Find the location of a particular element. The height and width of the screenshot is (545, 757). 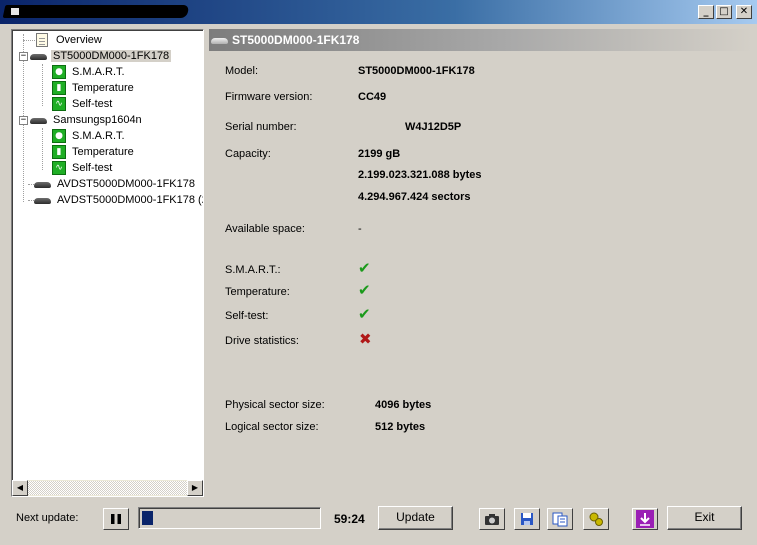

save-icon is located at coordinates (527, 519).